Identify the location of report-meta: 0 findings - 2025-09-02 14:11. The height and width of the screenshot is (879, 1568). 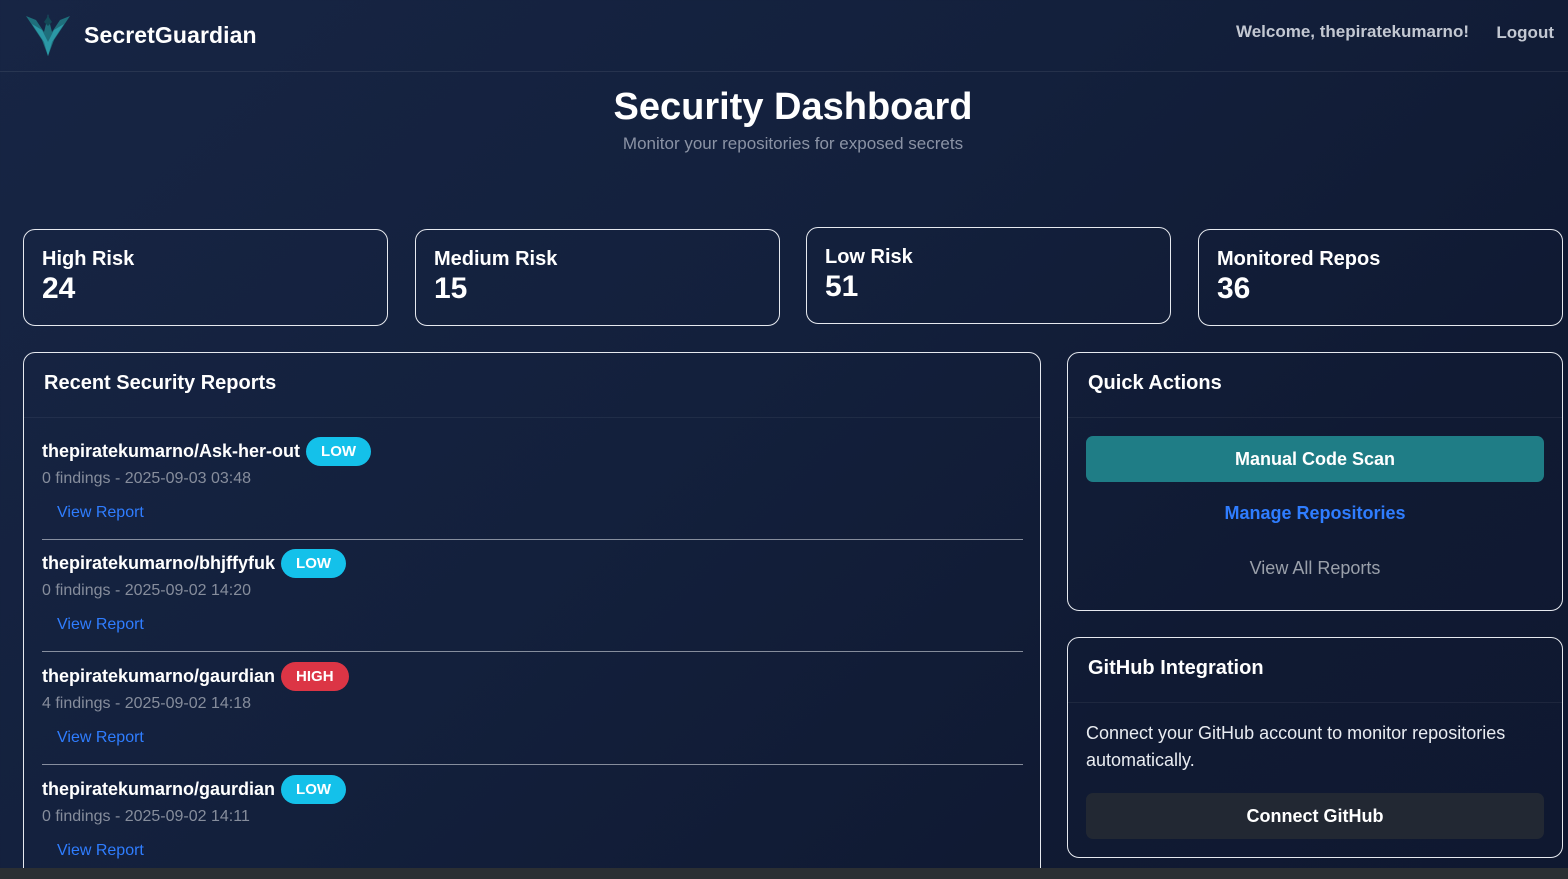
(146, 816).